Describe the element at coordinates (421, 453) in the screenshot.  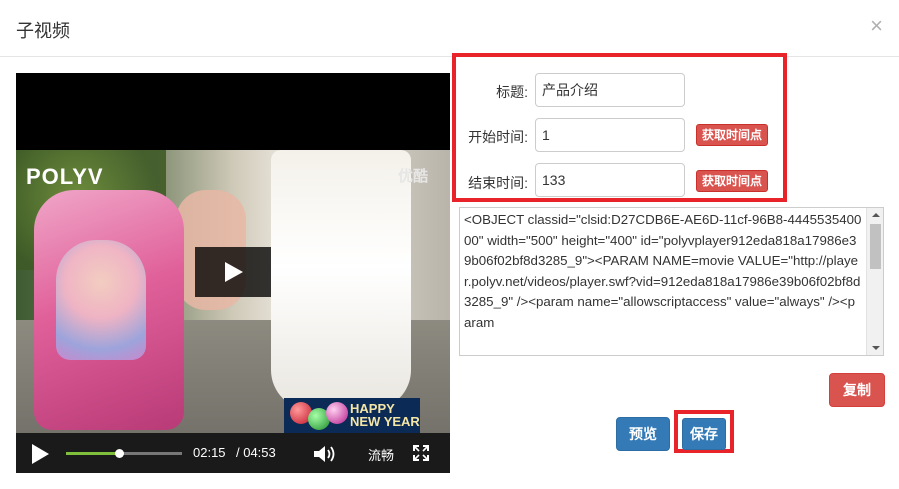
I see `fullscreen-icon` at that location.